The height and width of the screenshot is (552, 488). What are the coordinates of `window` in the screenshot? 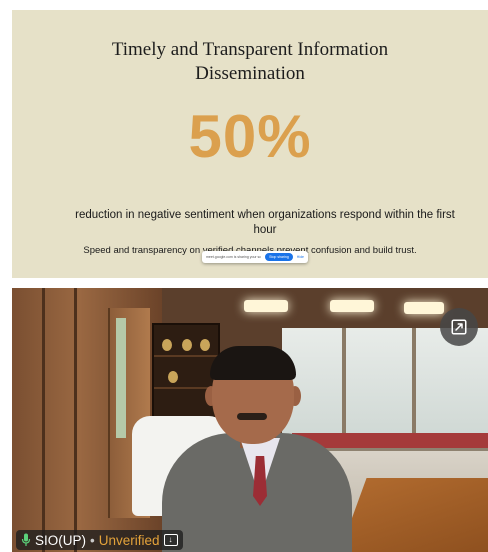 It's located at (385, 388).